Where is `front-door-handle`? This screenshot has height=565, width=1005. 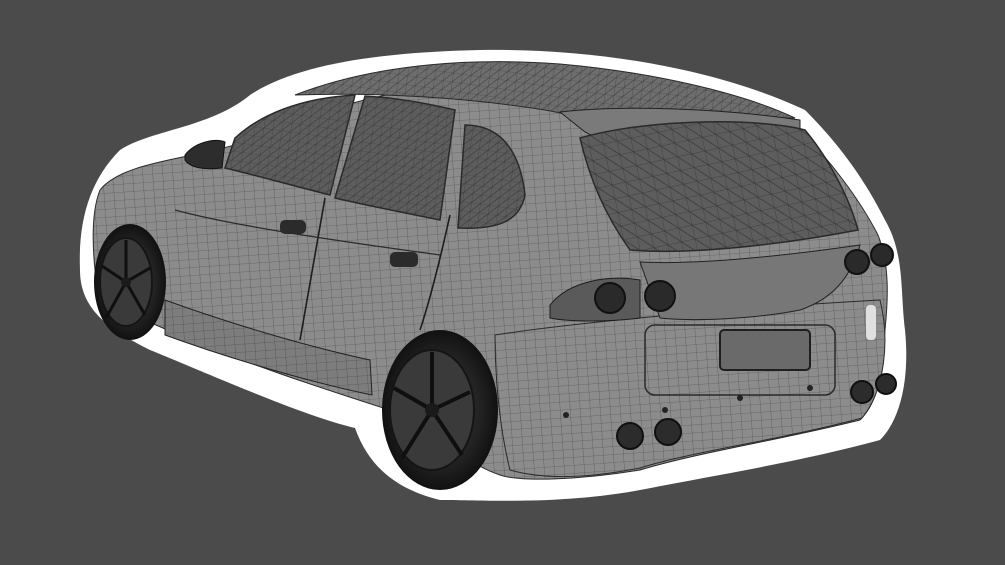 front-door-handle is located at coordinates (293, 227).